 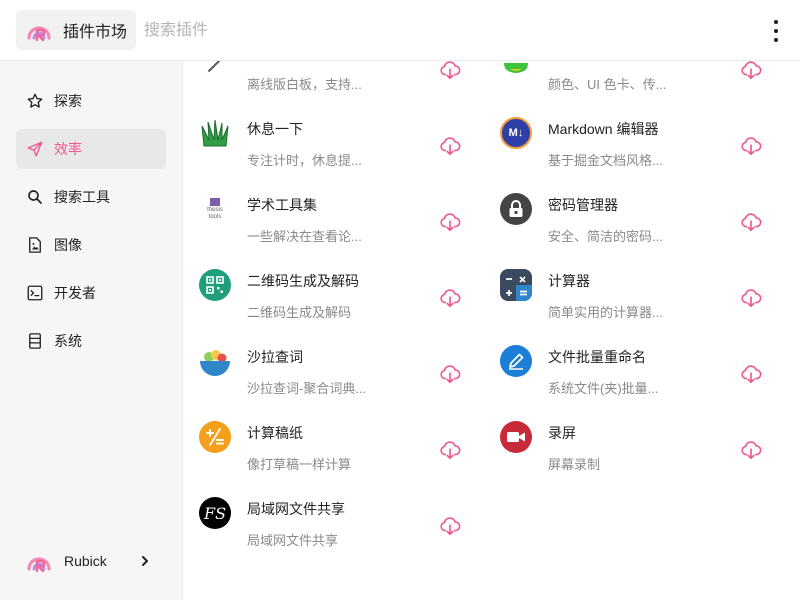 What do you see at coordinates (293, 540) in the screenshot?
I see `plugin-desc: 局域网文件共享` at bounding box center [293, 540].